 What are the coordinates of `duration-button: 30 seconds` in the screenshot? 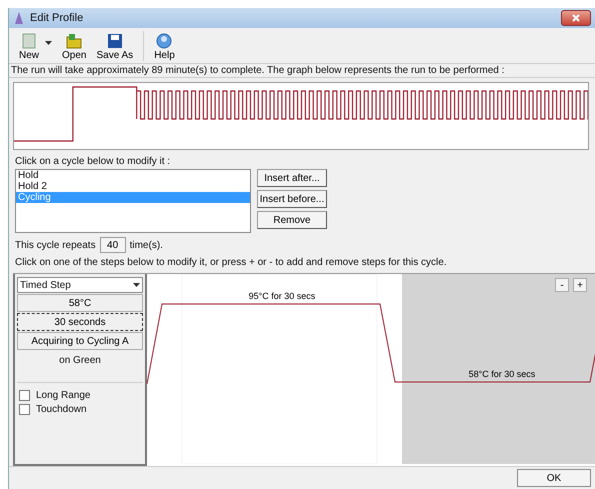 It's located at (80, 322).